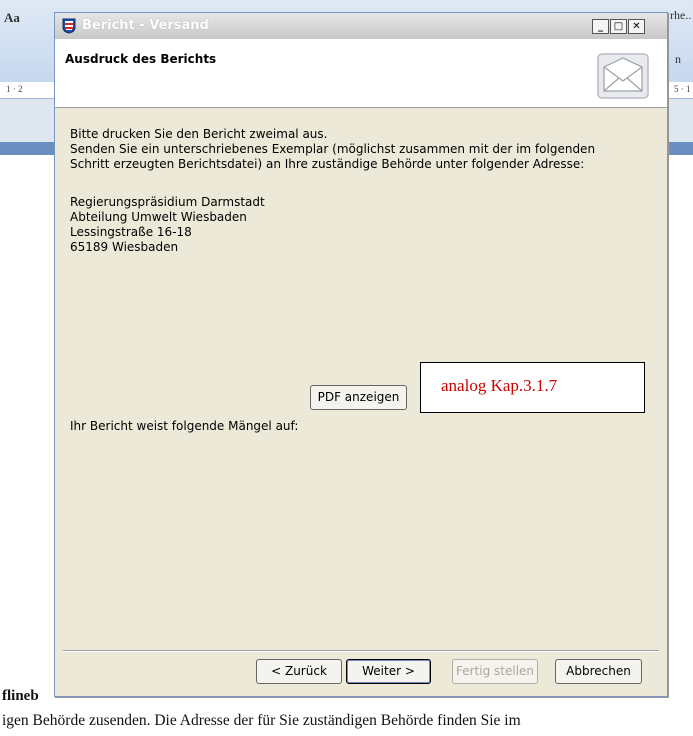 The width and height of the screenshot is (693, 736). What do you see at coordinates (598, 671) in the screenshot?
I see `cancel-button: Abbrechen` at bounding box center [598, 671].